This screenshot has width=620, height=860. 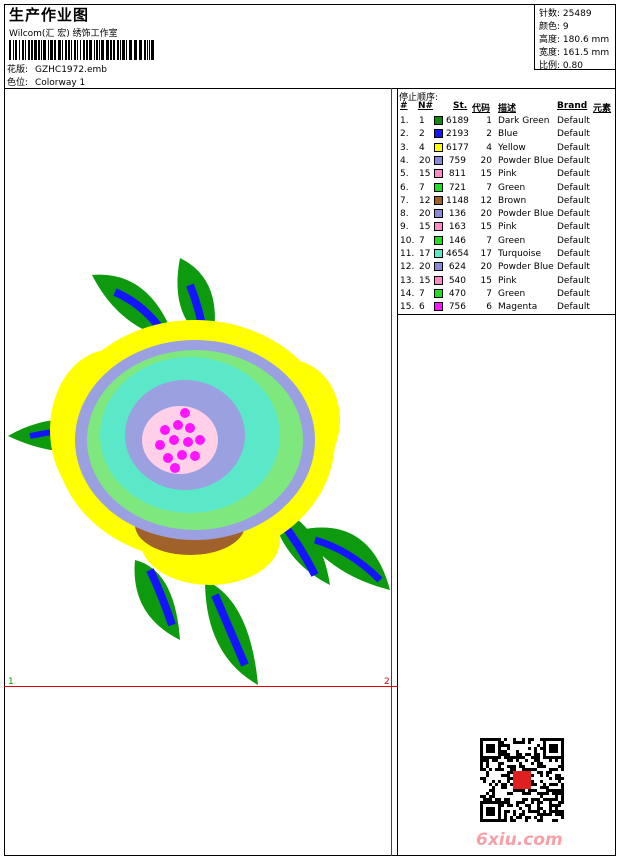 What do you see at coordinates (404, 227) in the screenshot?
I see `row-index: 9.` at bounding box center [404, 227].